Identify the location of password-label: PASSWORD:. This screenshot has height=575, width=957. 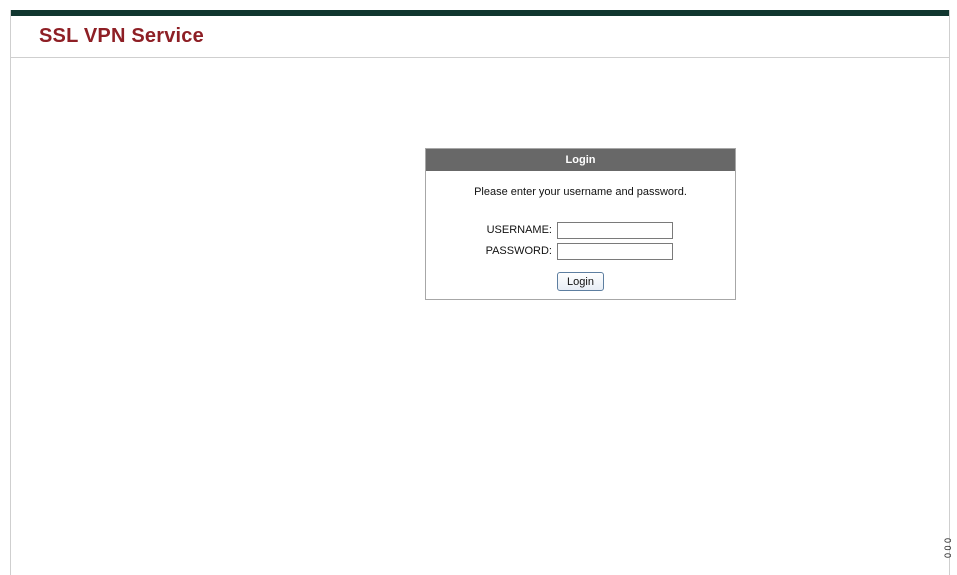
(518, 251).